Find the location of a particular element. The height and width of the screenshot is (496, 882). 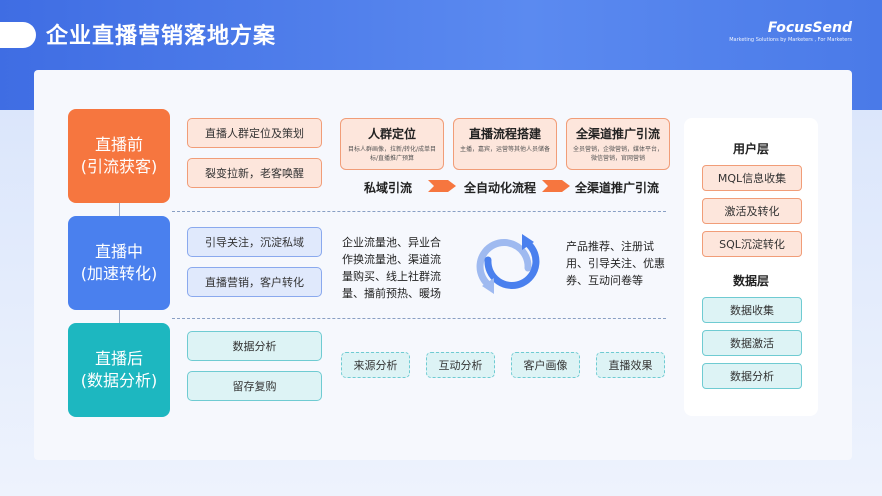

conversion-actions-text: 产品推荐、注册试用、引导关注、优惠券、互动问卷等 is located at coordinates (615, 263).